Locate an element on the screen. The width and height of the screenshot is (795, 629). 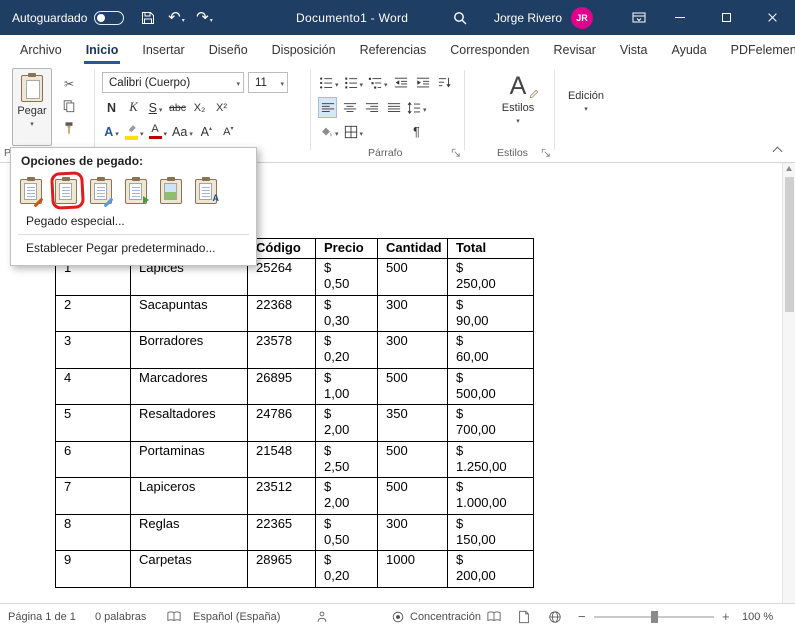
table-cell: 23512 is located at coordinates (281, 496).